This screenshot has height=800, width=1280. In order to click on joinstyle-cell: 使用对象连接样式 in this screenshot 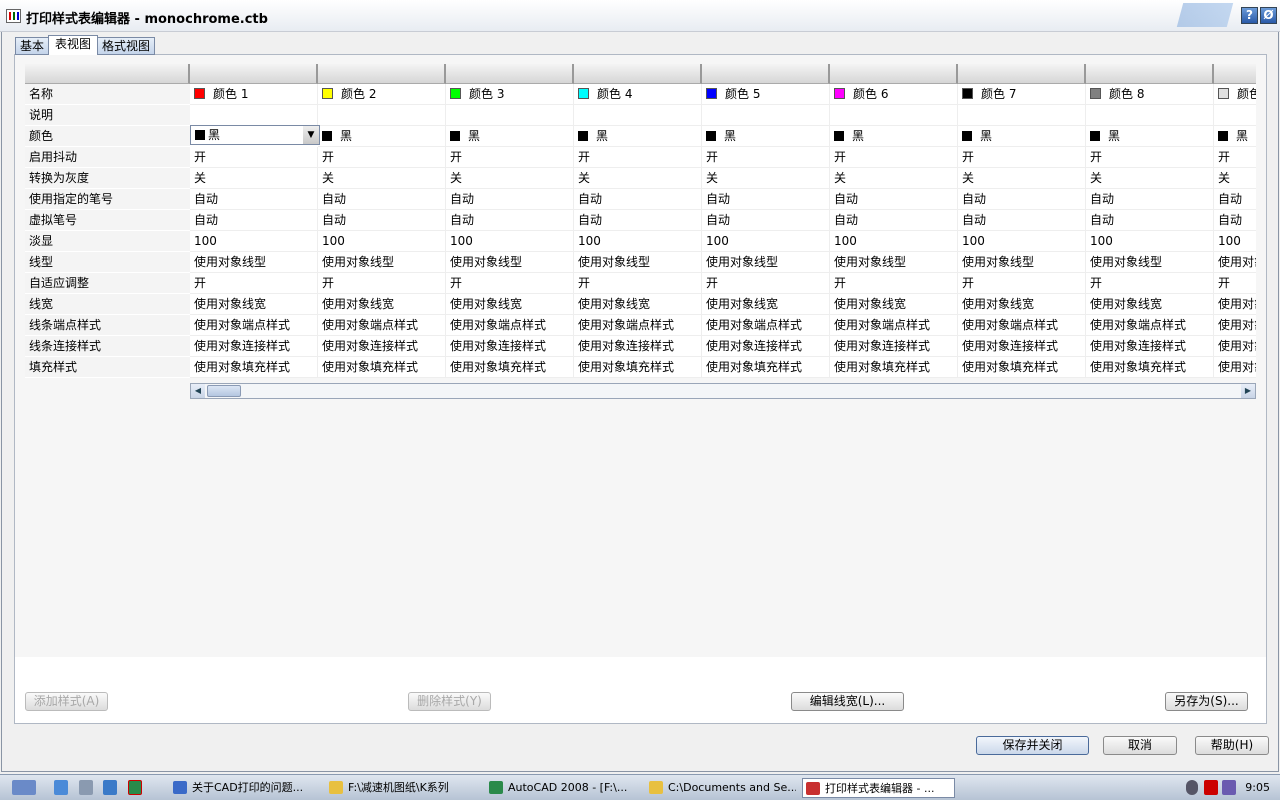, I will do `click(1235, 346)`.